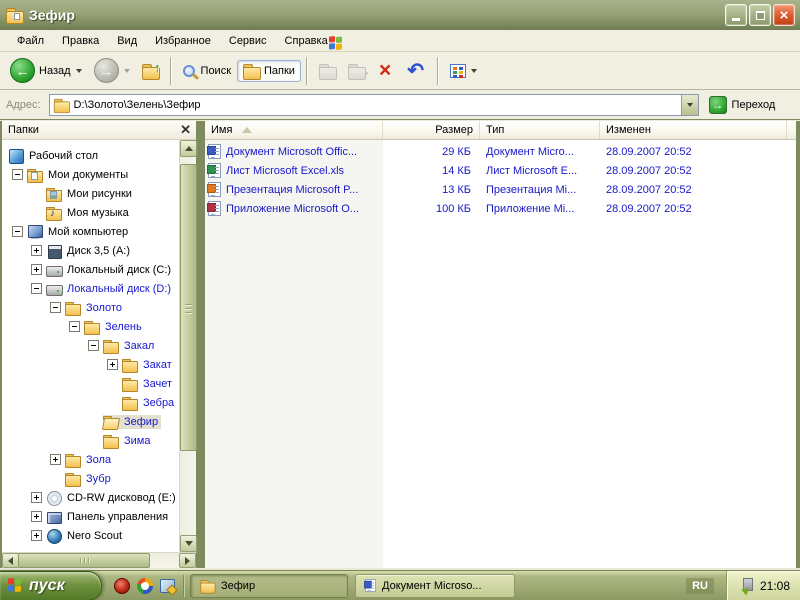  Describe the element at coordinates (90, 212) in the screenshot. I see `tree-item-my-music: Моя музыка` at that location.